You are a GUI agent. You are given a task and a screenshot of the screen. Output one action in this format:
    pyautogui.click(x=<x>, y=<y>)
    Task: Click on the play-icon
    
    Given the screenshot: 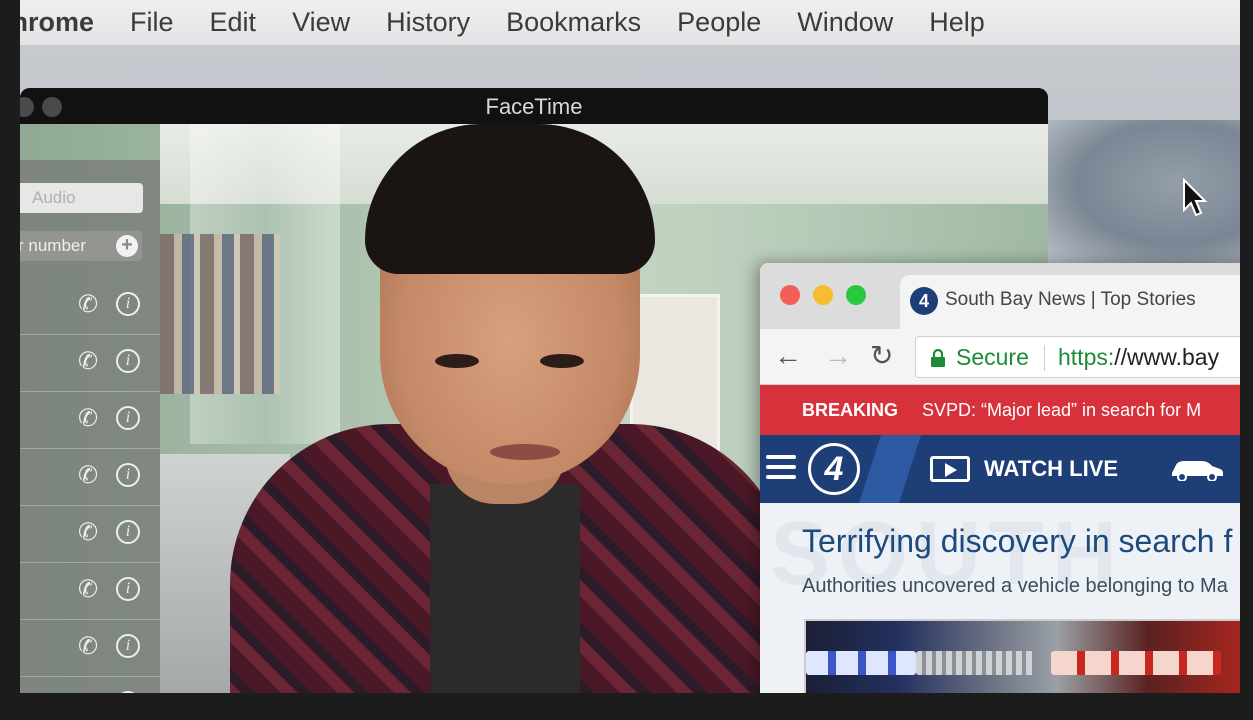 What is the action you would take?
    pyautogui.click(x=950, y=469)
    